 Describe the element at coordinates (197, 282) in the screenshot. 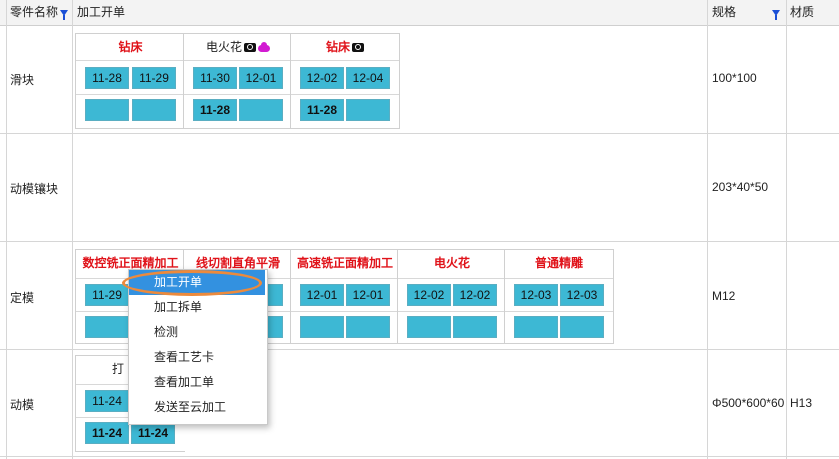

I see `menu-item-open-order: 加工开单` at that location.